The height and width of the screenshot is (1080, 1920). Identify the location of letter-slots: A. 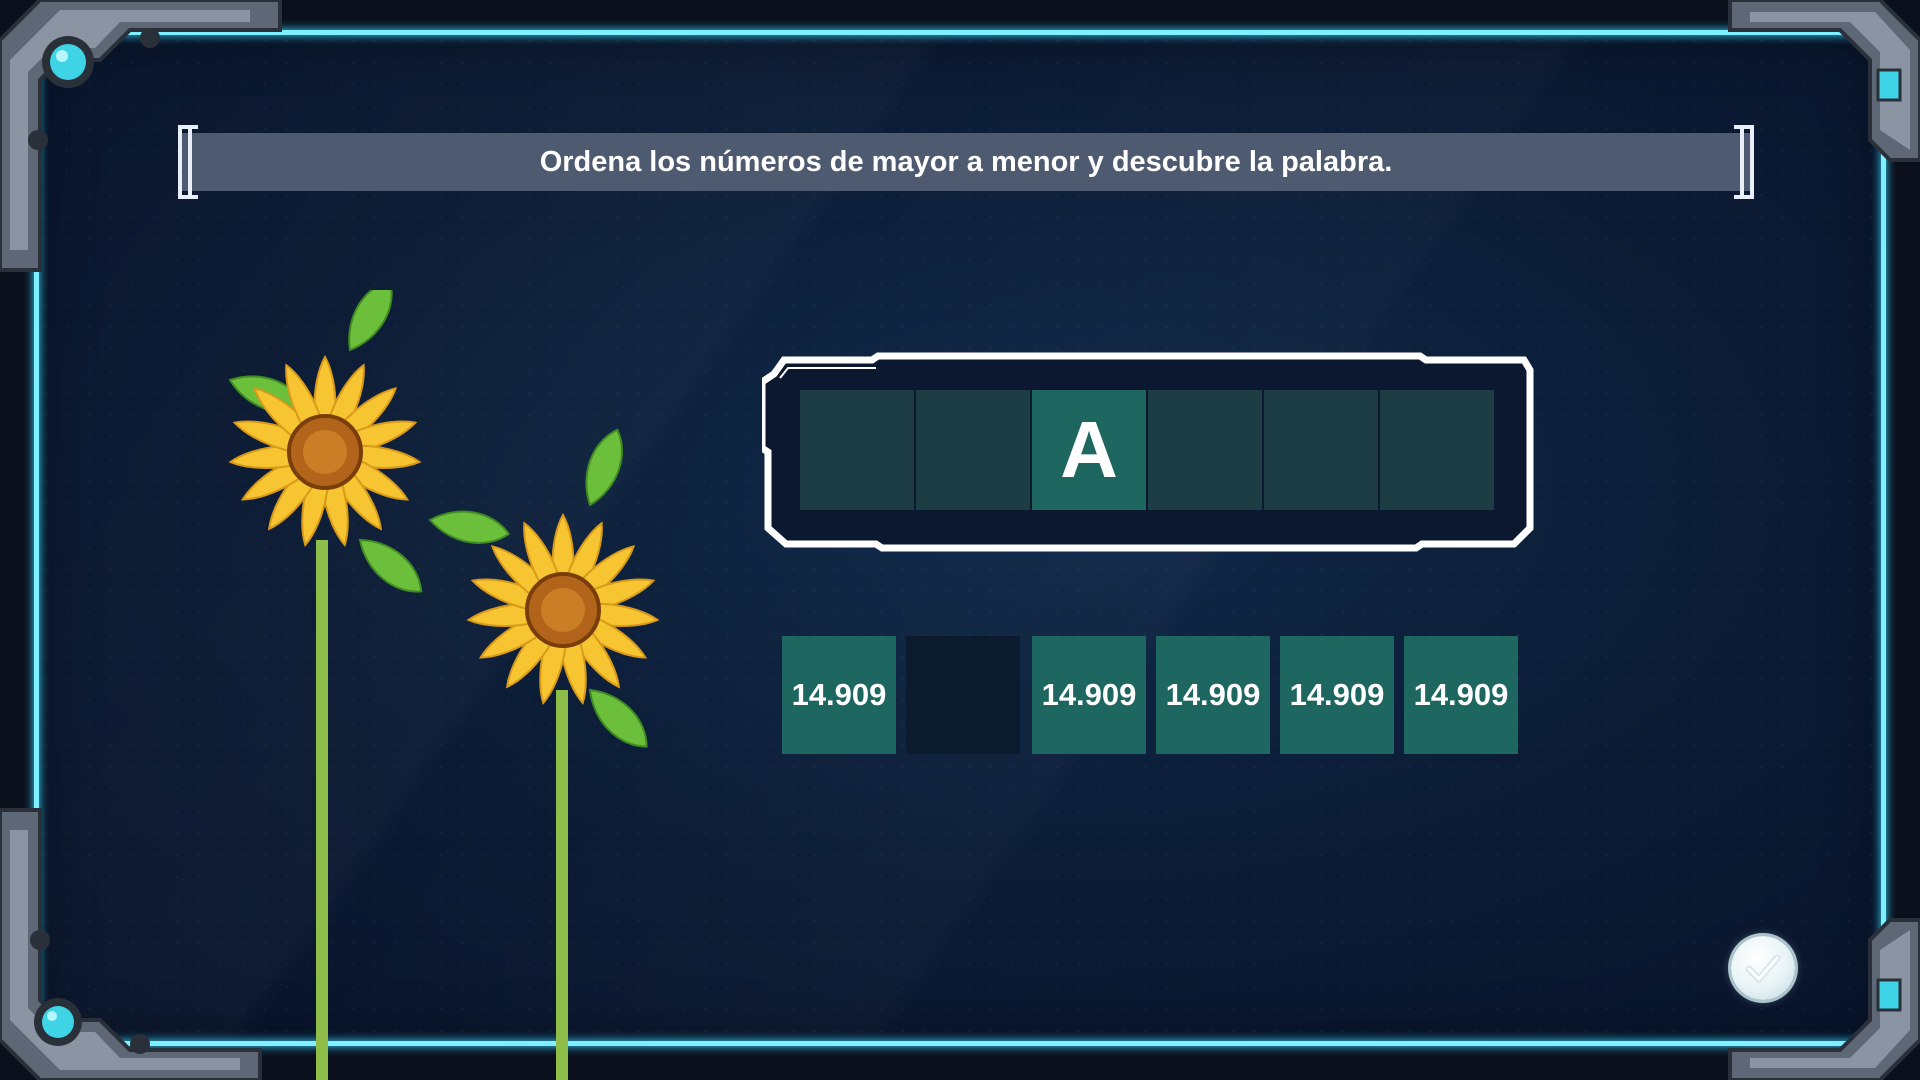
(1147, 450).